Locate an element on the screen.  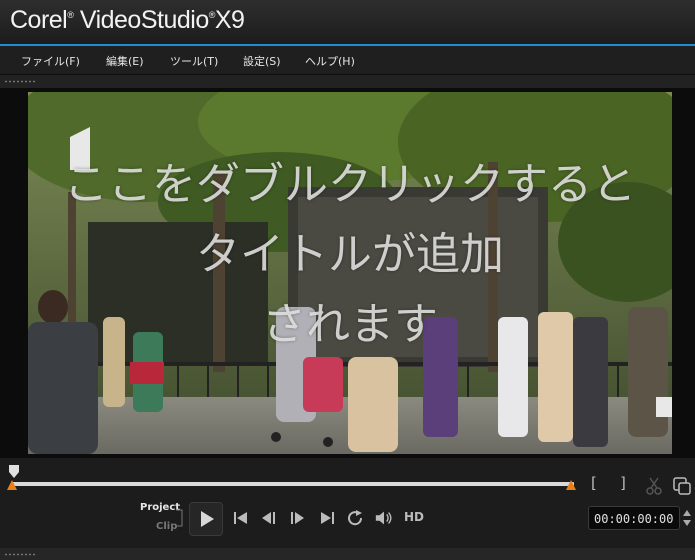
menu-help: ヘルプ(H) is located at coordinates (330, 61).